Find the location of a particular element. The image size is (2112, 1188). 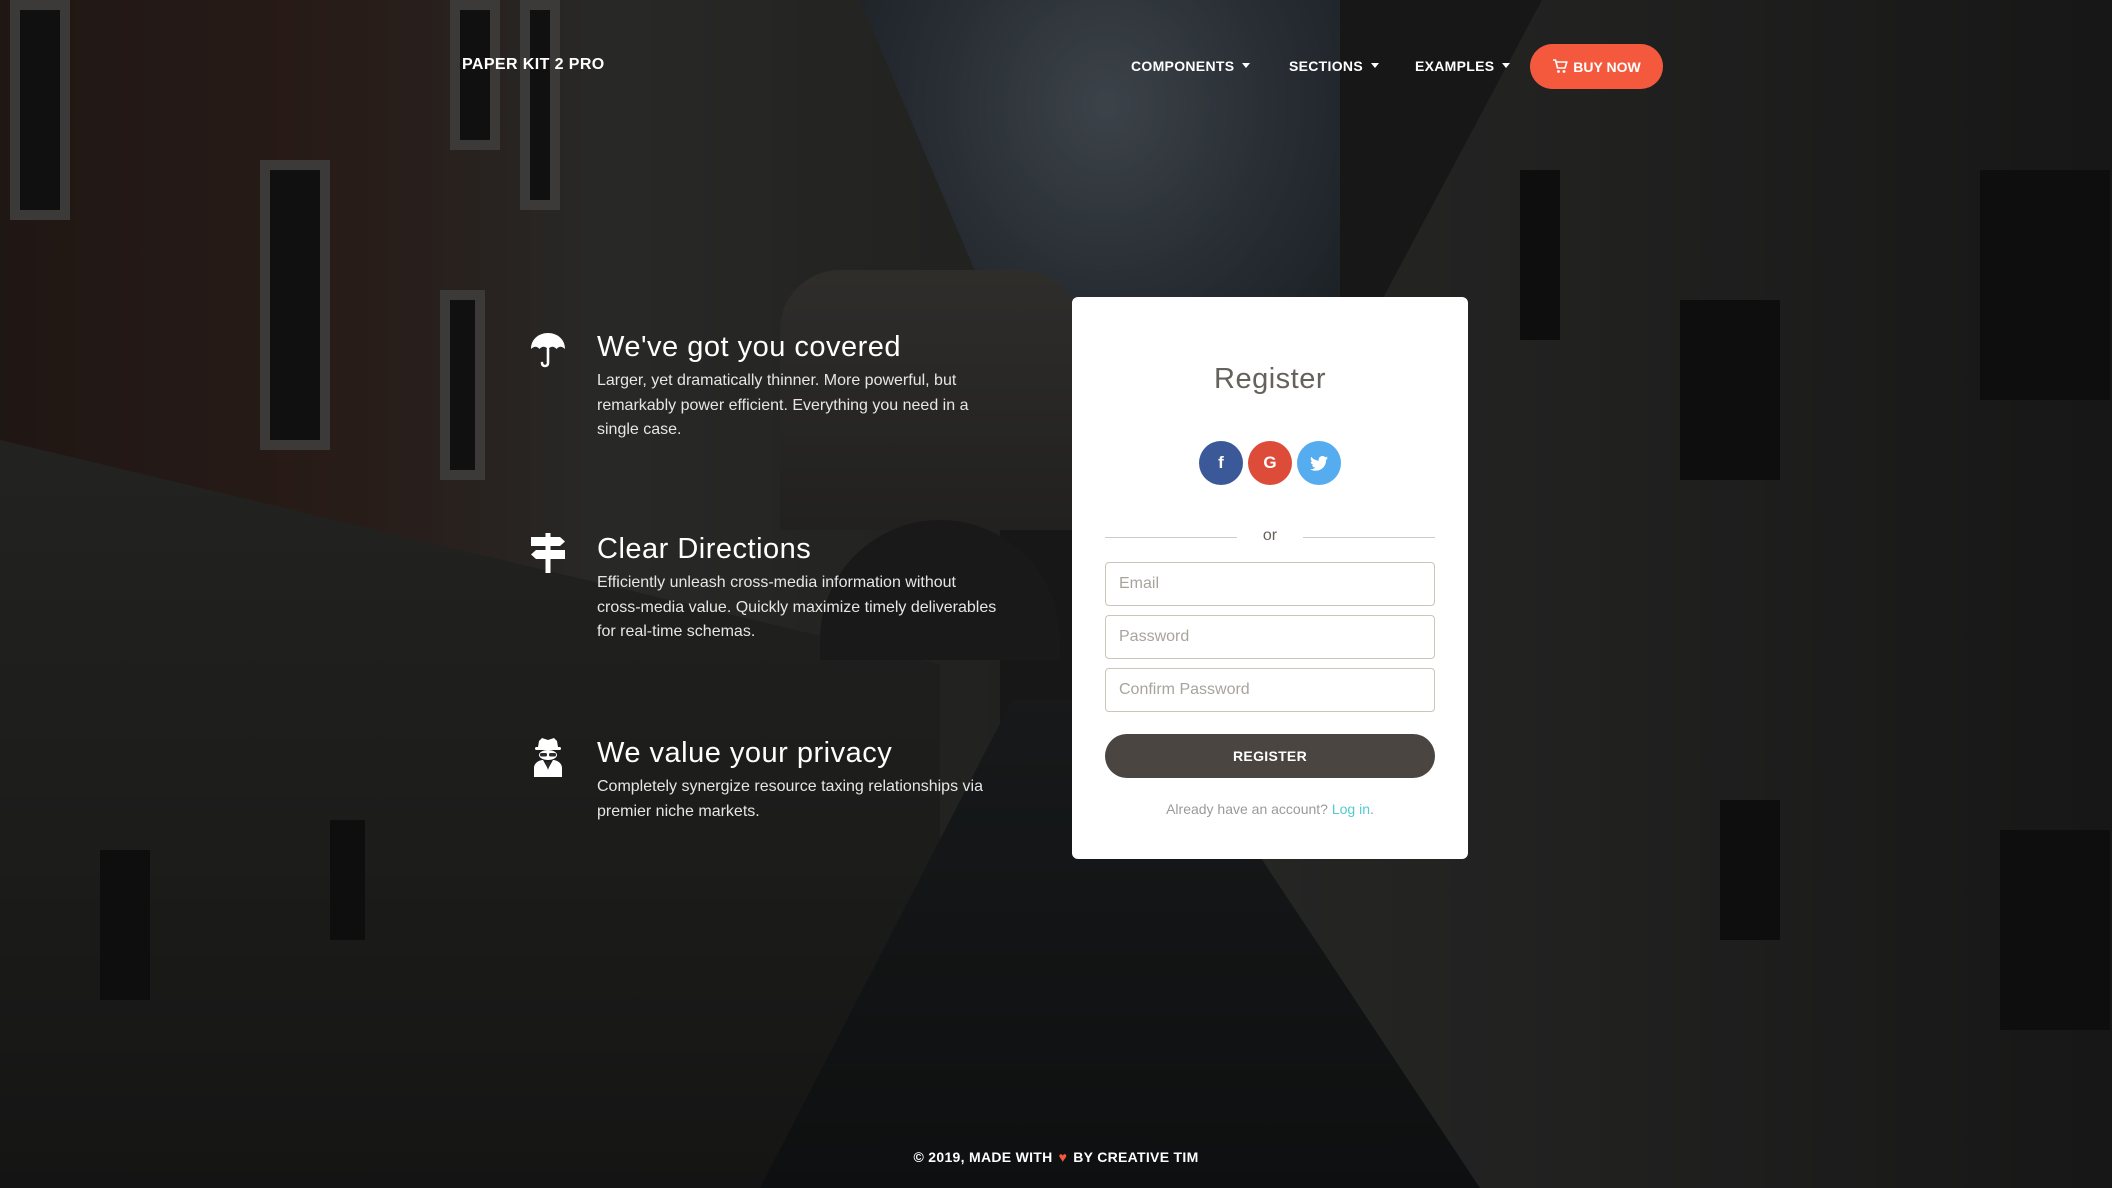

buy-now-button: BUY NOW is located at coordinates (1596, 66).